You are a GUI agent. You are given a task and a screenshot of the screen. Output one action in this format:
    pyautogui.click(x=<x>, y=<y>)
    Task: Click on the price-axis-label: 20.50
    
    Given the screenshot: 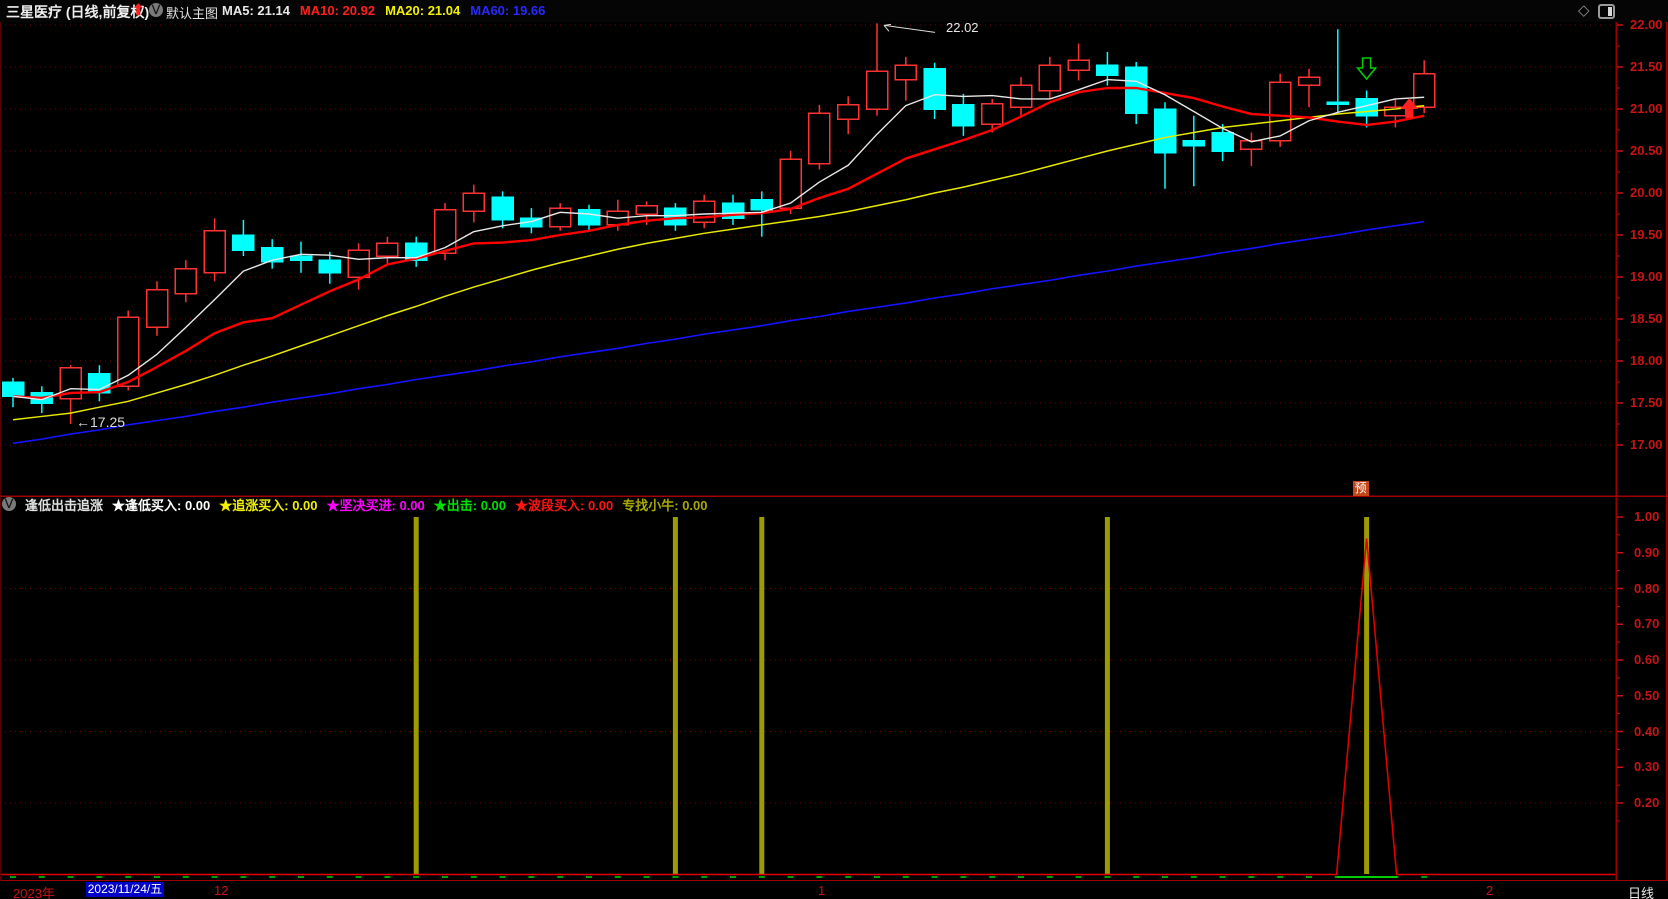 What is the action you would take?
    pyautogui.click(x=1646, y=150)
    